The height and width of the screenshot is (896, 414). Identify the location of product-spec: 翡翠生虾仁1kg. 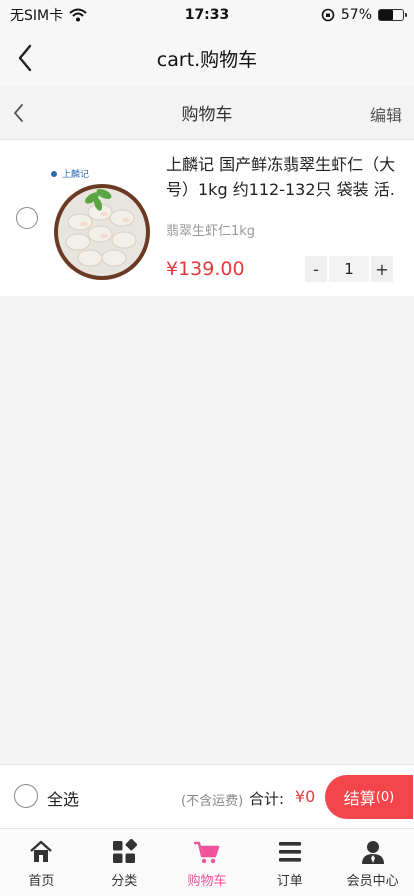
(211, 231).